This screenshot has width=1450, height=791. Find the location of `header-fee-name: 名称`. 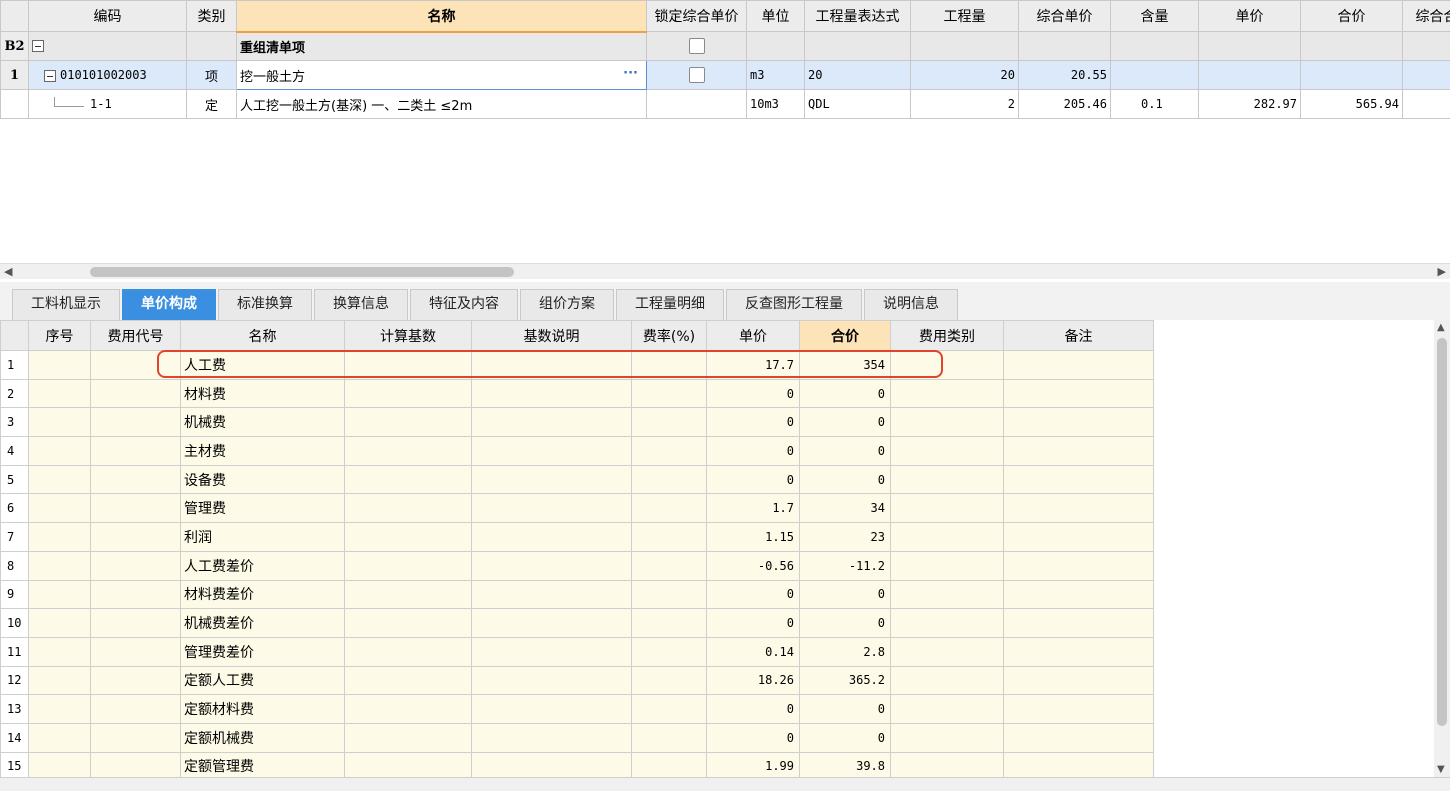

header-fee-name: 名称 is located at coordinates (262, 335).